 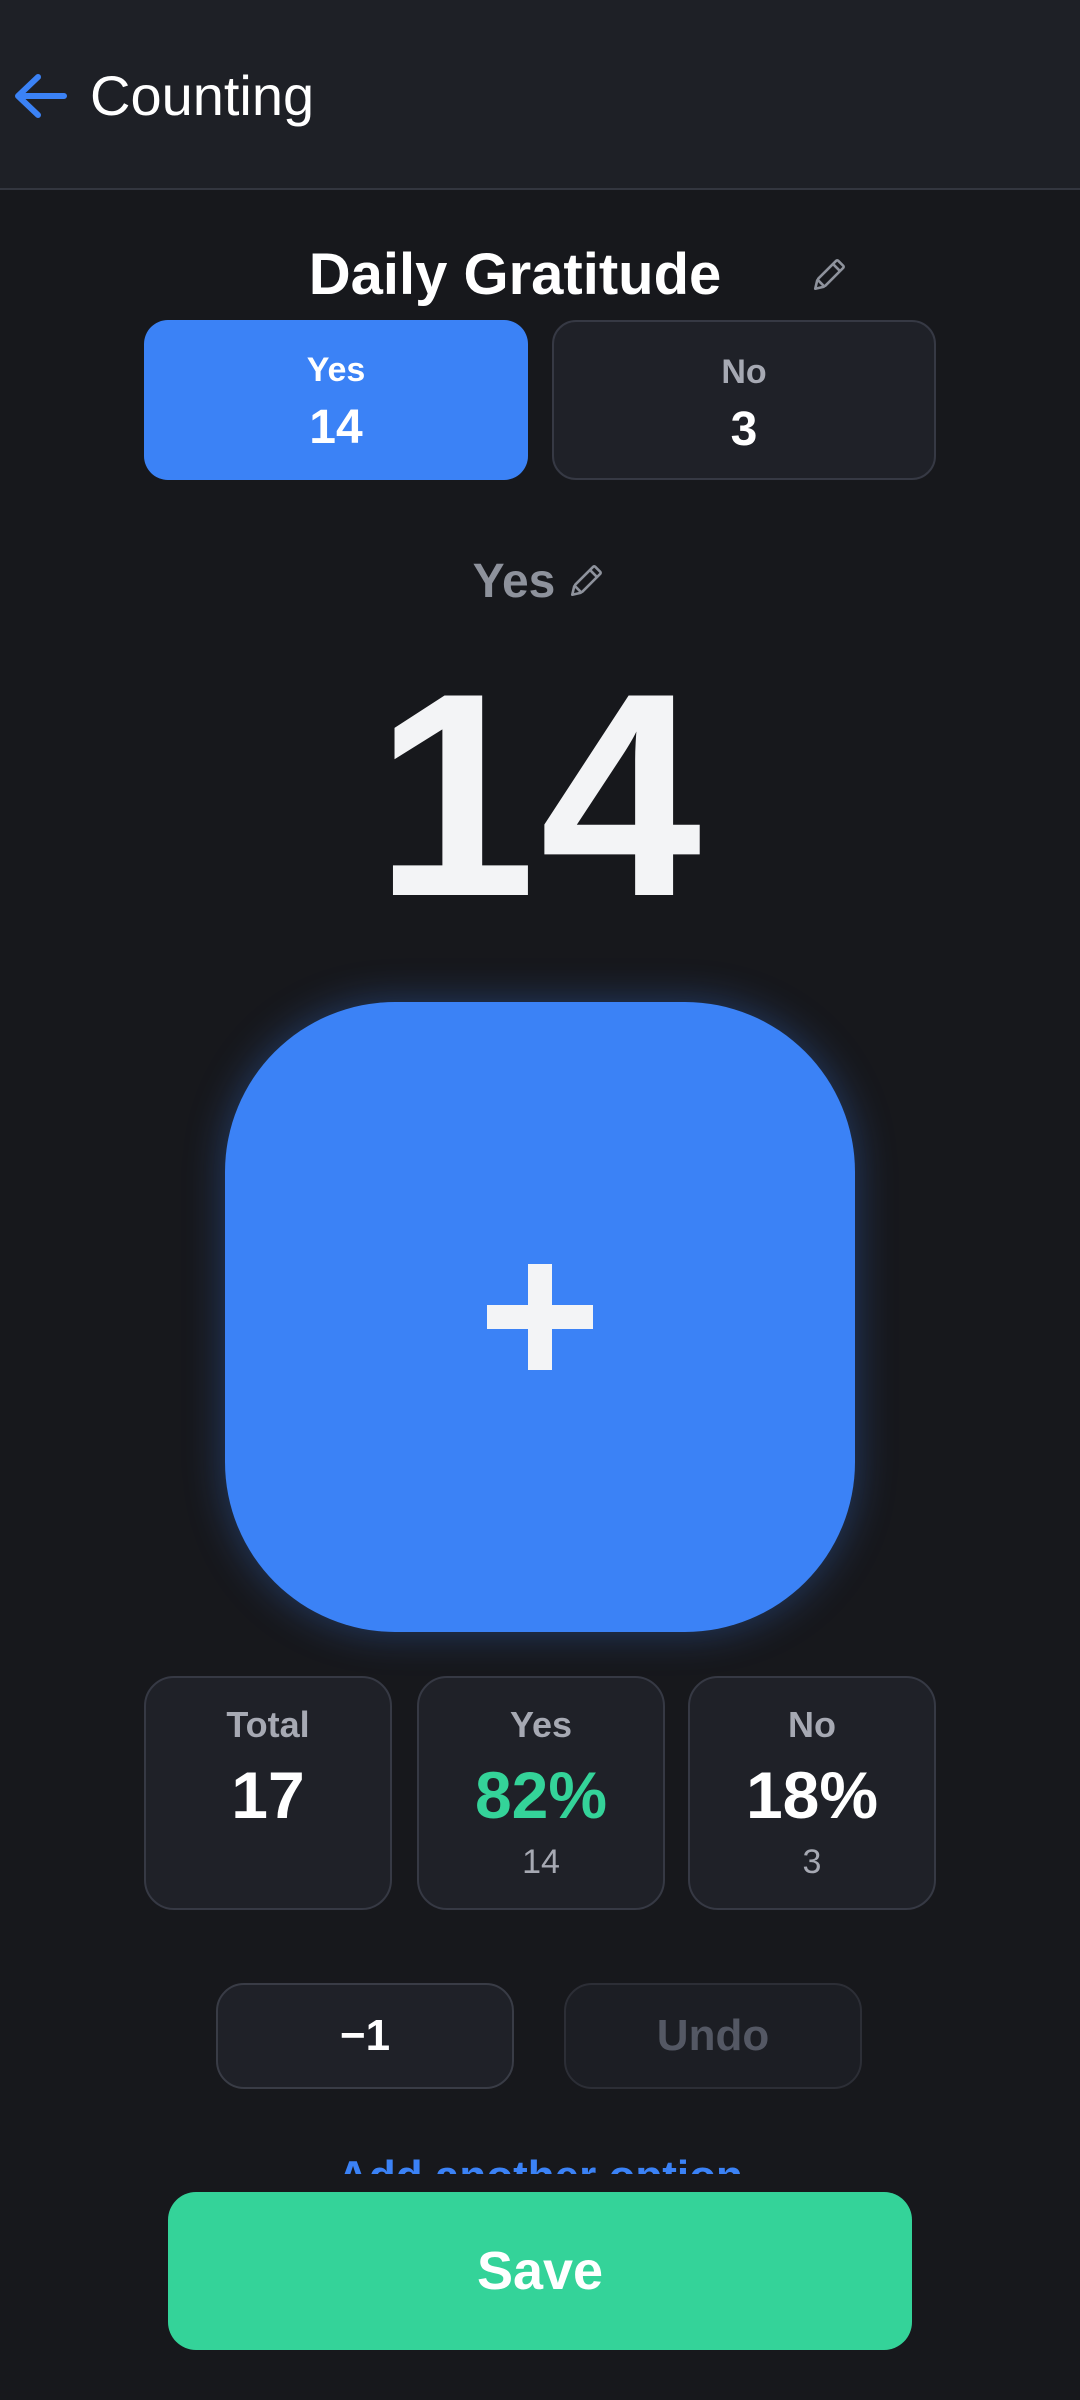 I want to click on stat-yes-label: Yes, so click(x=541, y=1724).